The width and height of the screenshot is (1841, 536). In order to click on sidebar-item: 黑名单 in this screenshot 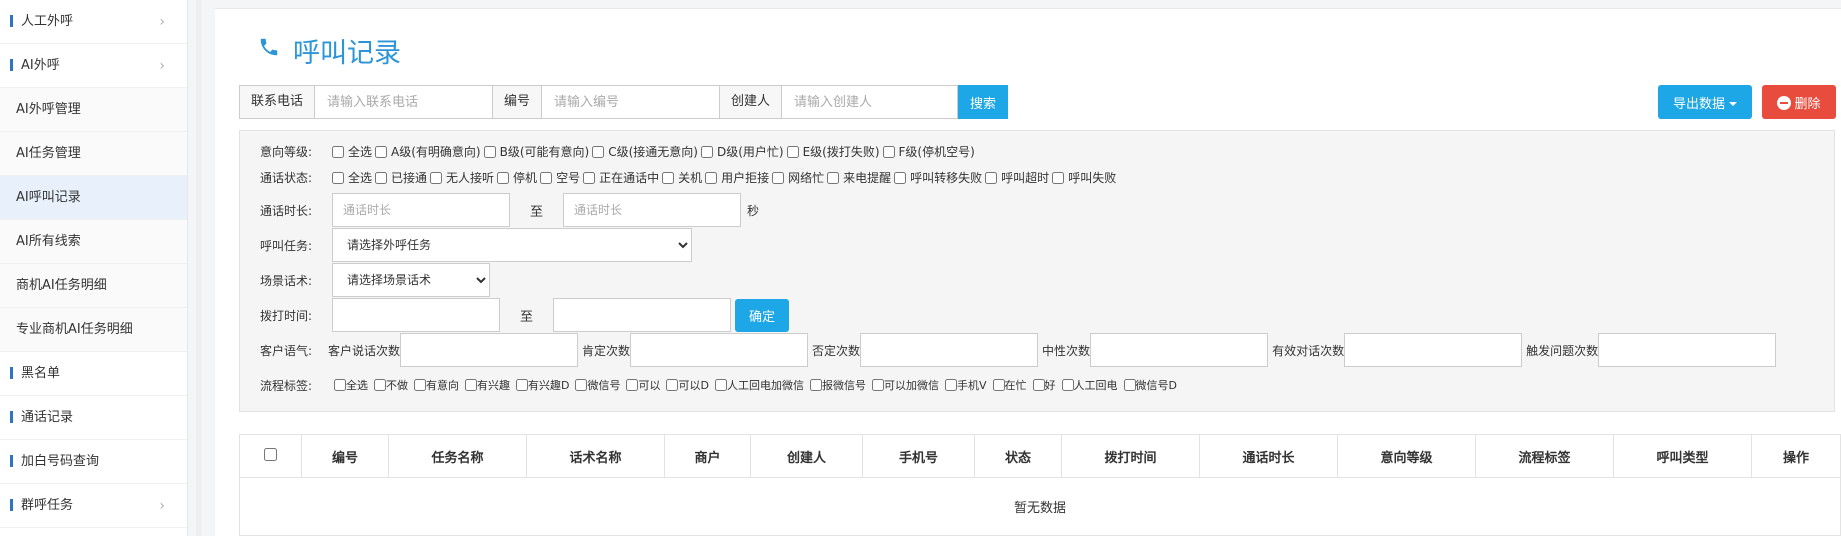, I will do `click(93, 374)`.